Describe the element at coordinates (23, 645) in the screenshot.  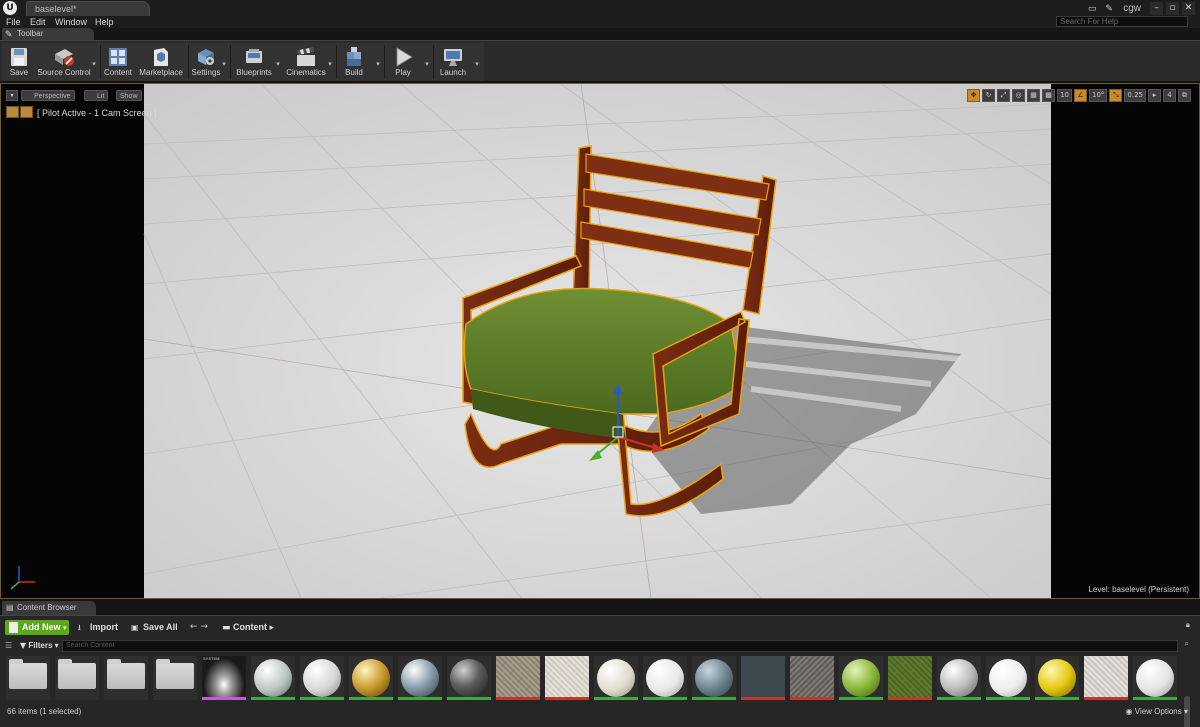
I see `filter-icon: ▼` at that location.